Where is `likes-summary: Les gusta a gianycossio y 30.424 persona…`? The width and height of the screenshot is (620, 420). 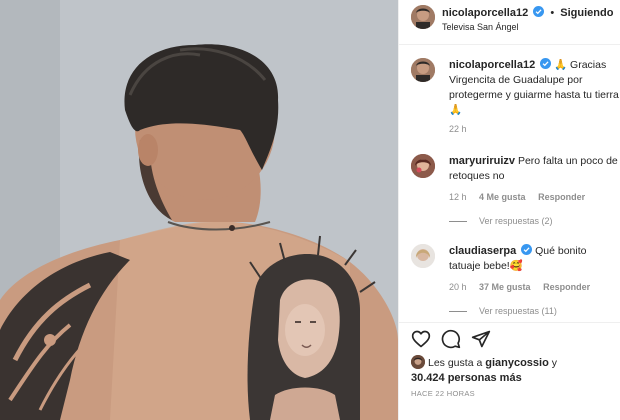
likes-summary: Les gusta a gianycossio y 30.424 persona… is located at coordinates (484, 370).